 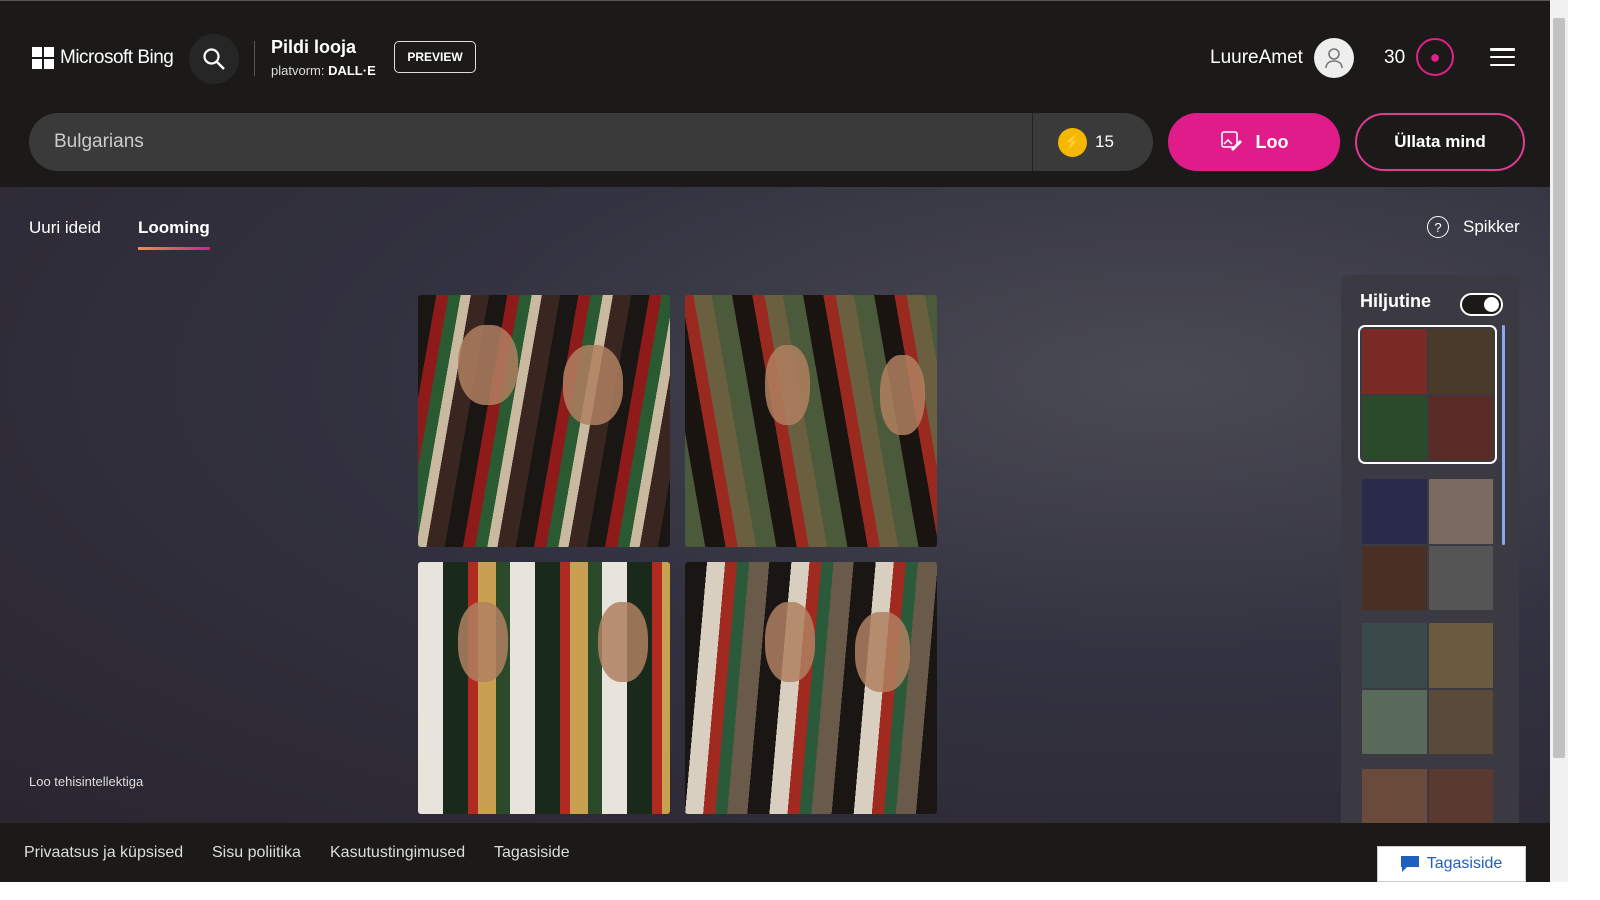 What do you see at coordinates (1491, 226) in the screenshot?
I see `help-label: Spikker` at bounding box center [1491, 226].